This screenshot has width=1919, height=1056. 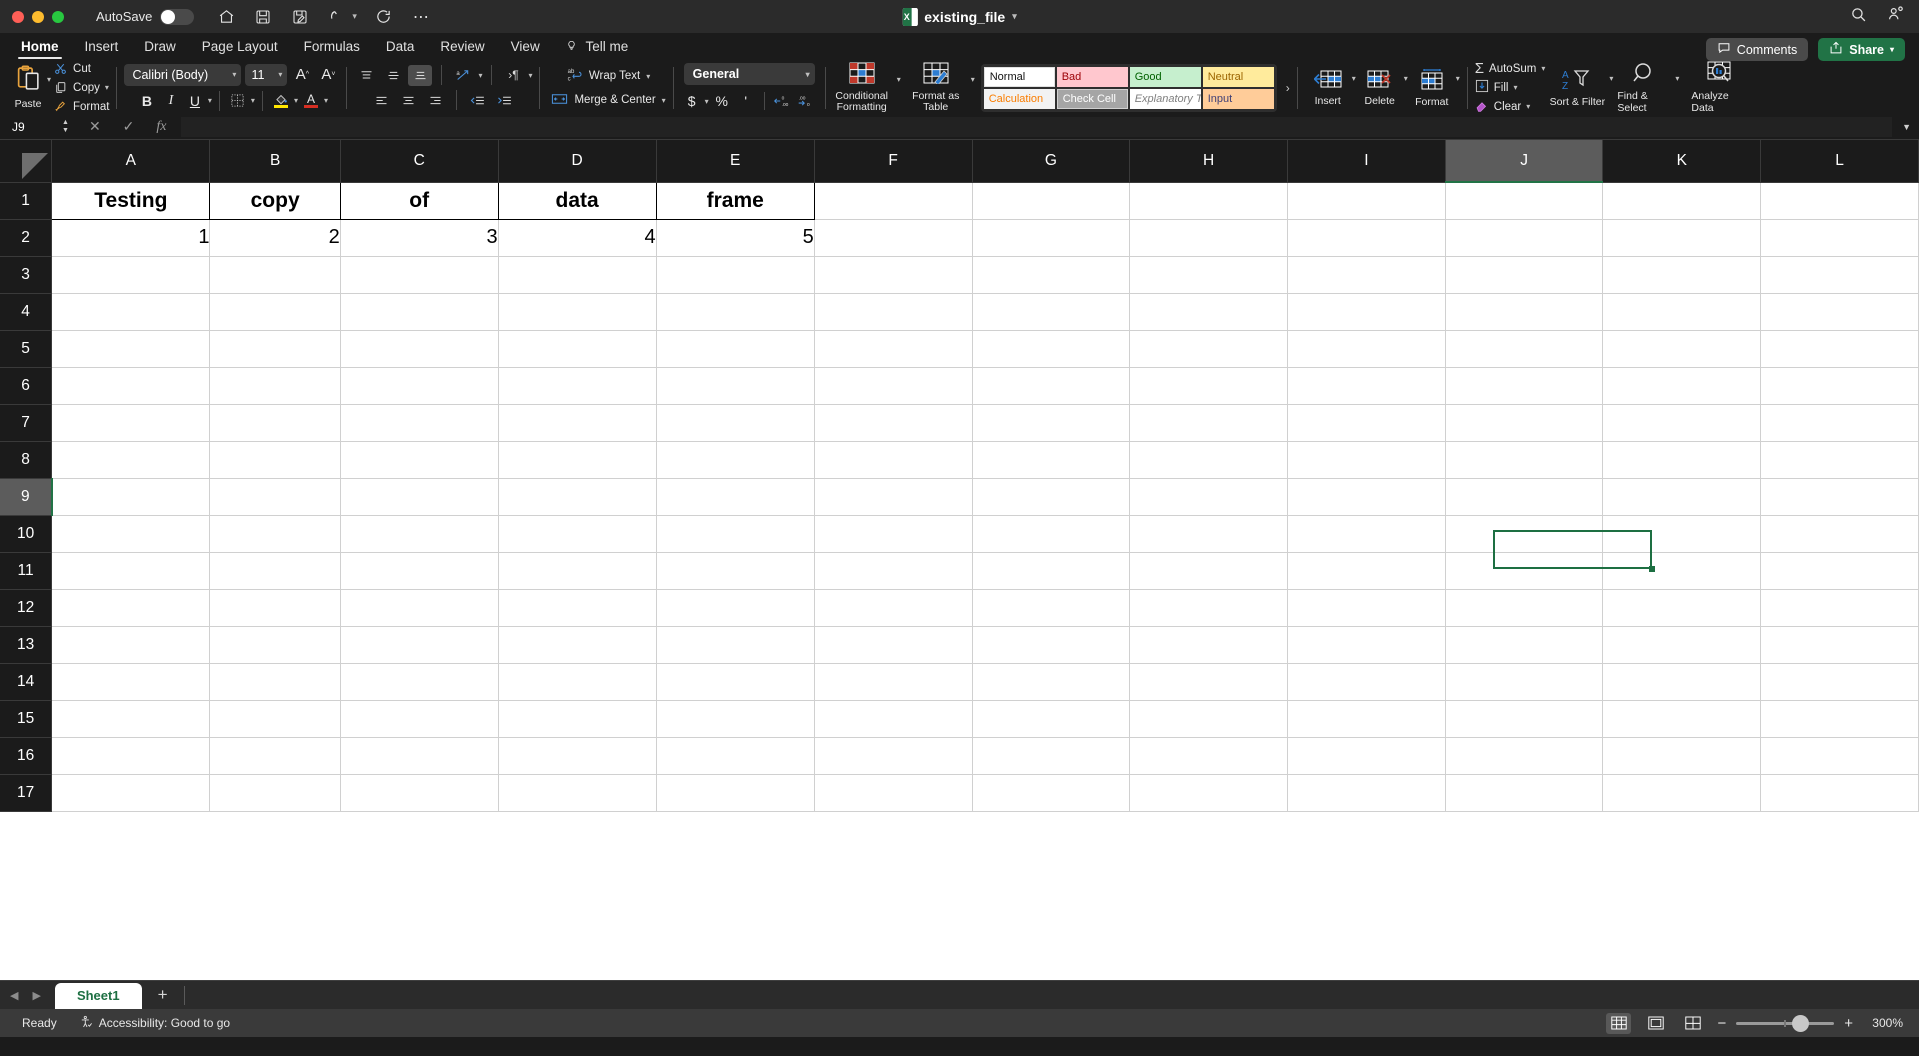 What do you see at coordinates (1366, 386) in the screenshot?
I see `cell-I6` at bounding box center [1366, 386].